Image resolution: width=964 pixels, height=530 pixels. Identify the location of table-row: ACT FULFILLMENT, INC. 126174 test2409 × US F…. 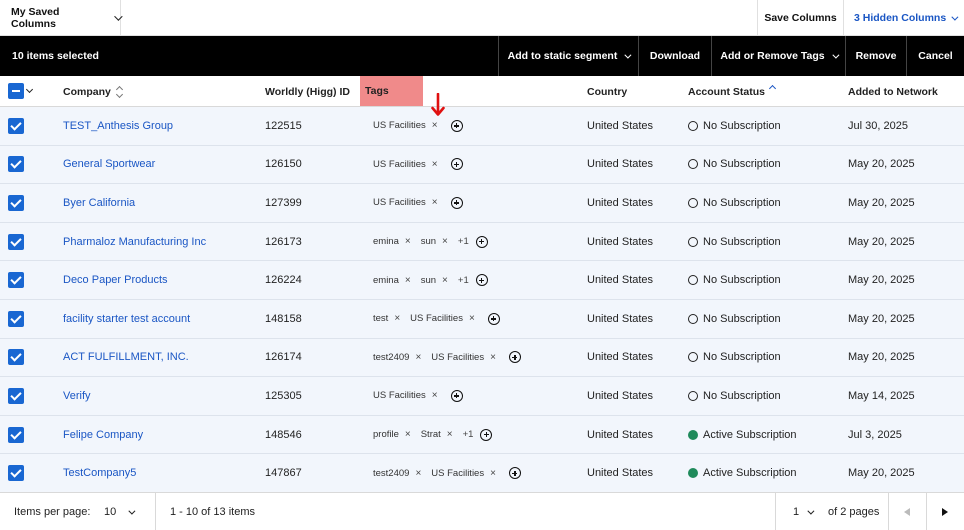
(482, 358).